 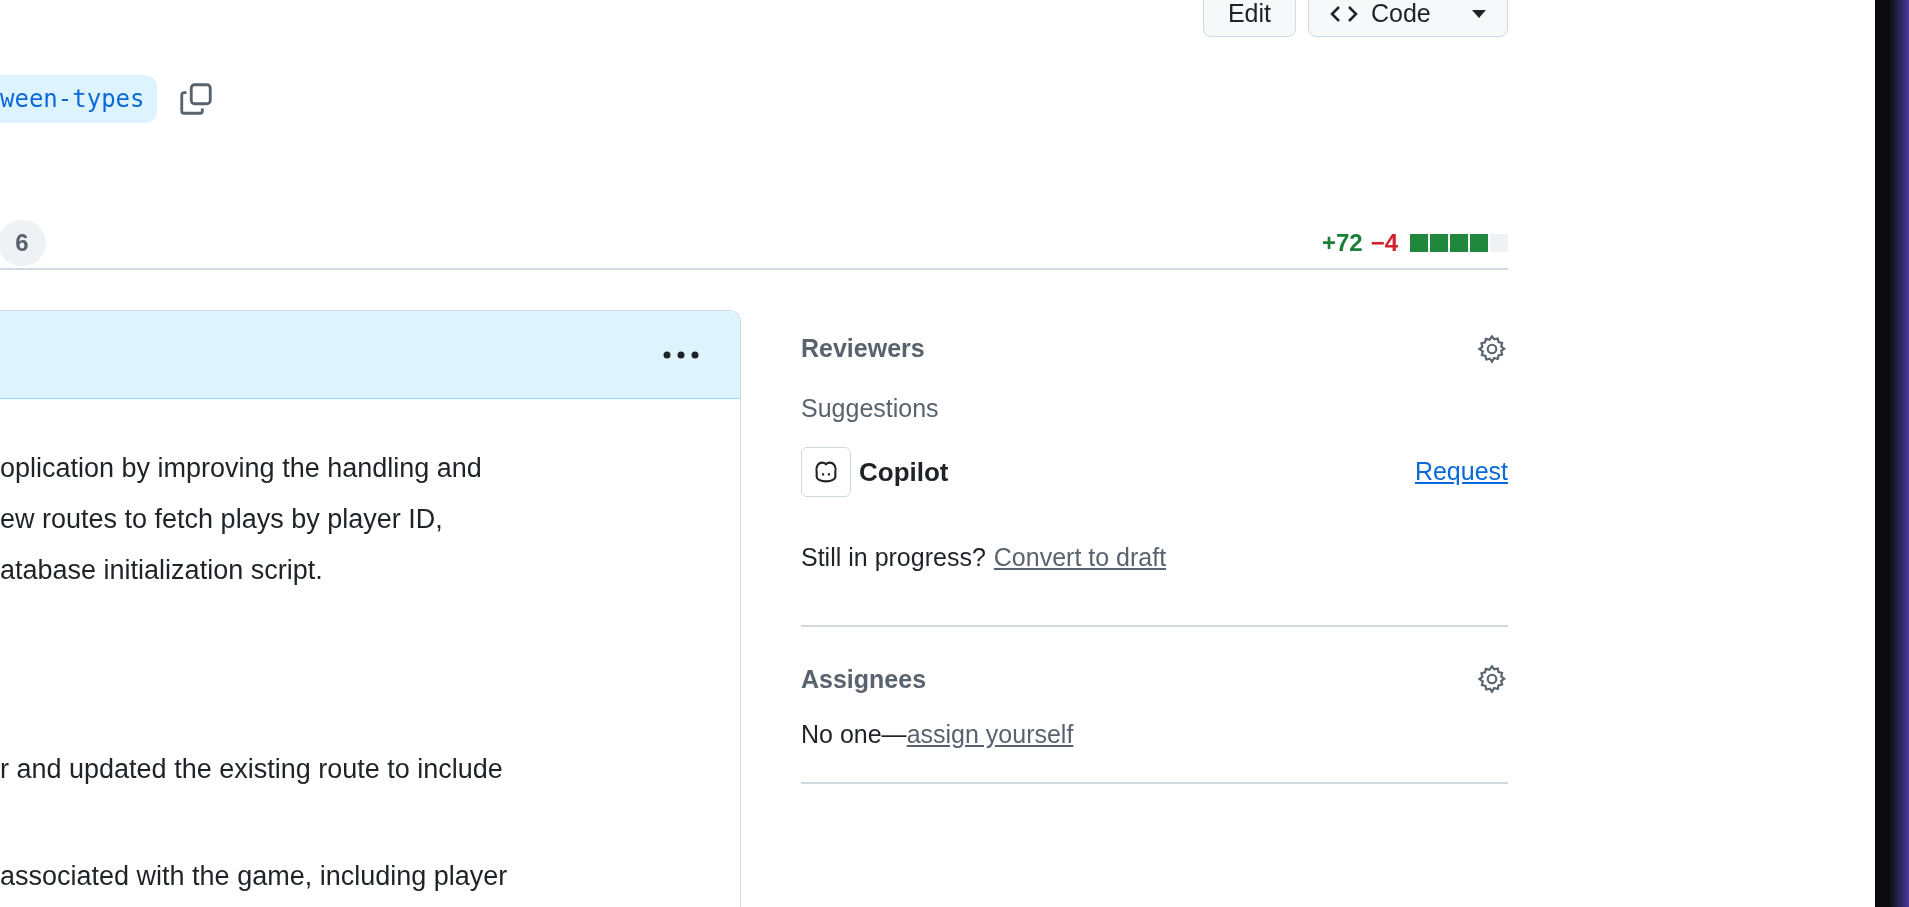 I want to click on description-text: r and updated the existing route to include, so click(x=252, y=769).